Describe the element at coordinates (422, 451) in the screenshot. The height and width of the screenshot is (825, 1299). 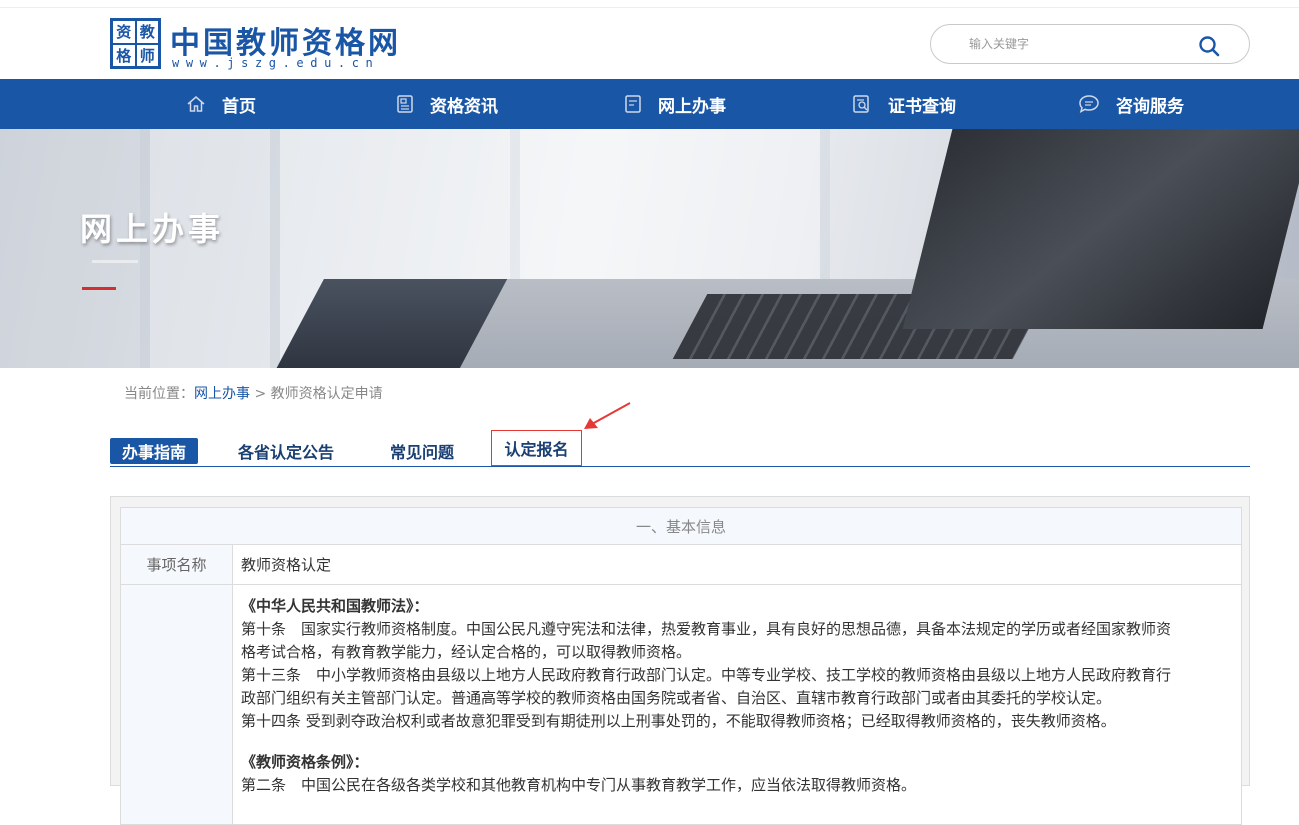
I see `tab-faq: 常见问题` at that location.